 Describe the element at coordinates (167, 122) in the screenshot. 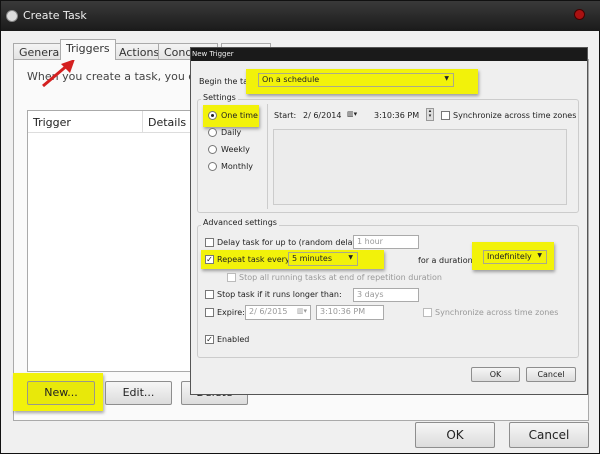

I see `column-details: Details` at that location.